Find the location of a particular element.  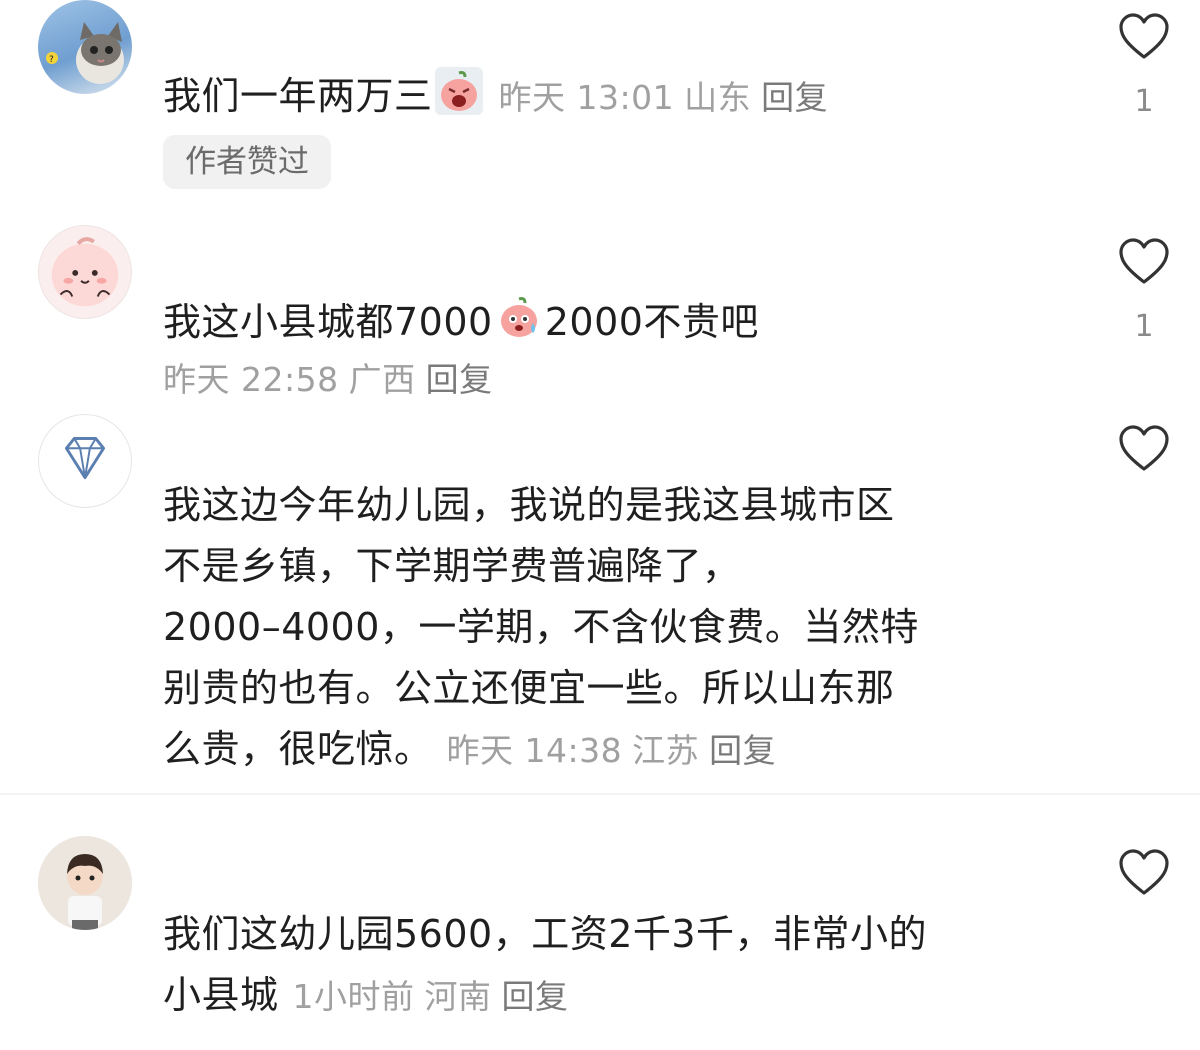

comment-location: 广西 is located at coordinates (382, 379).